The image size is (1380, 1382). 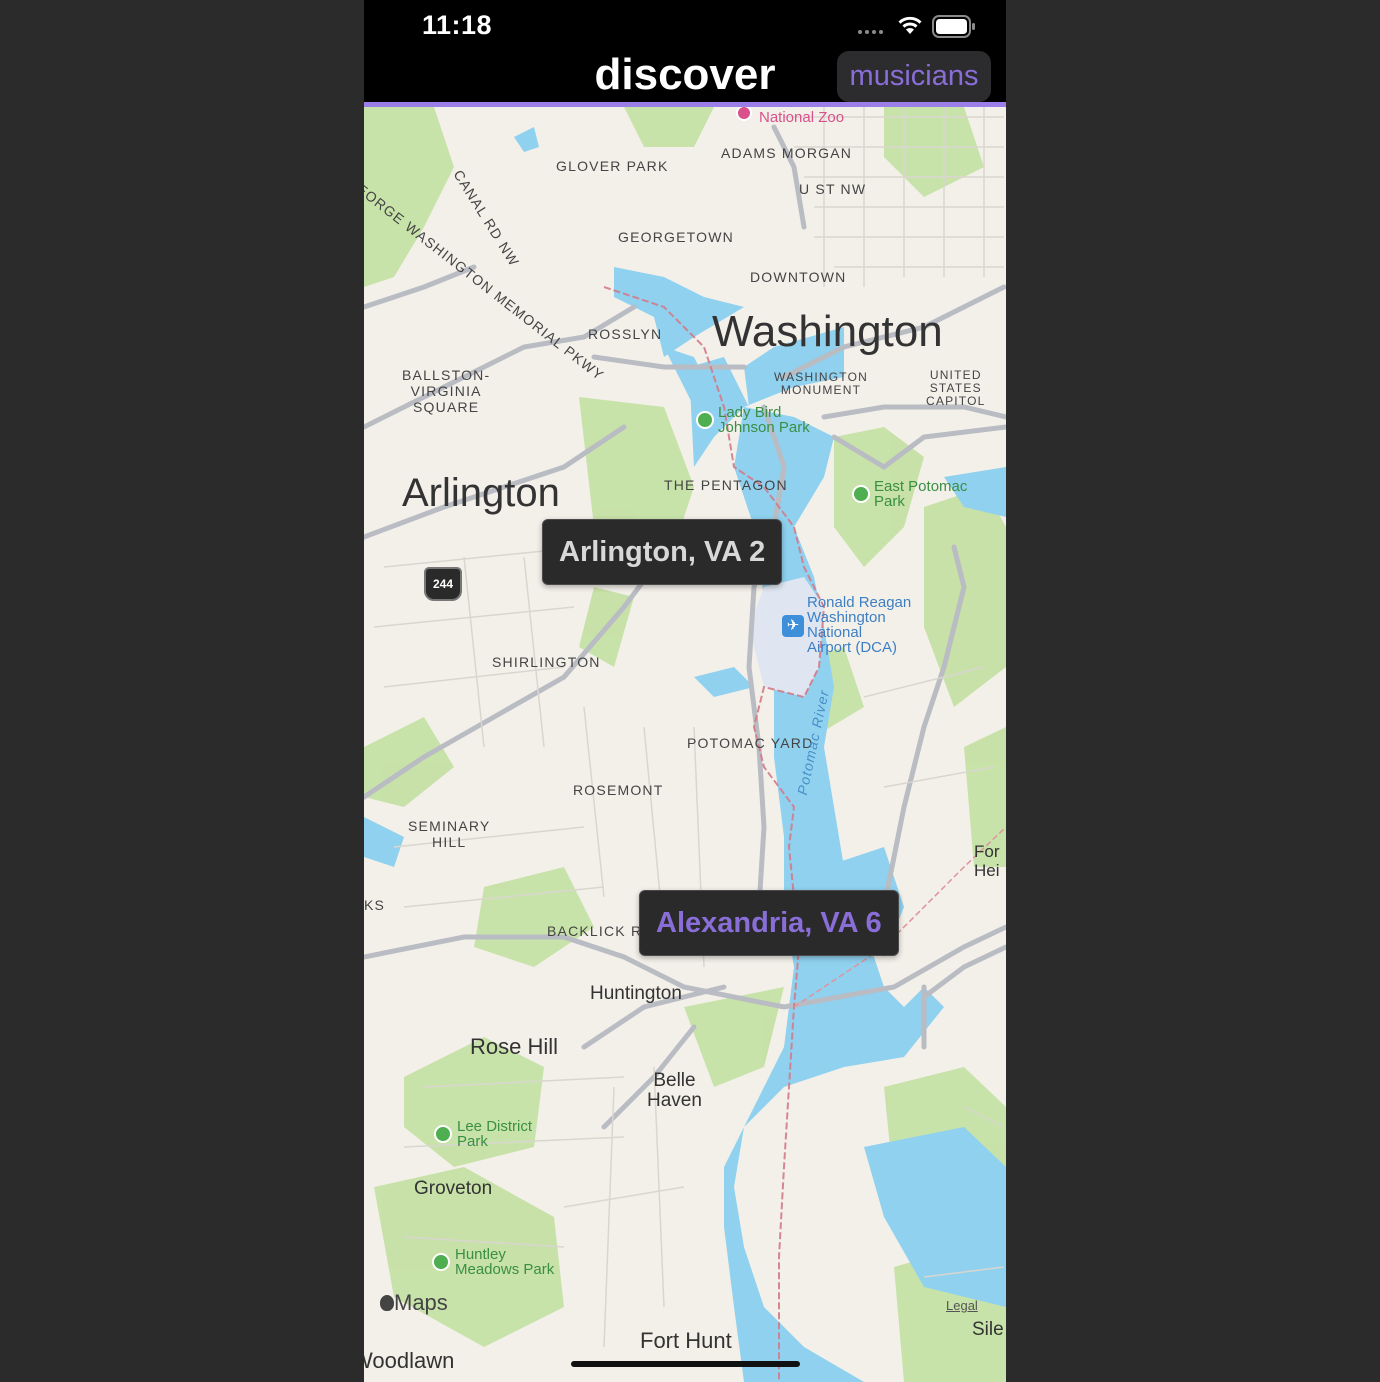 I want to click on legal-link: Legal, so click(x=962, y=1305).